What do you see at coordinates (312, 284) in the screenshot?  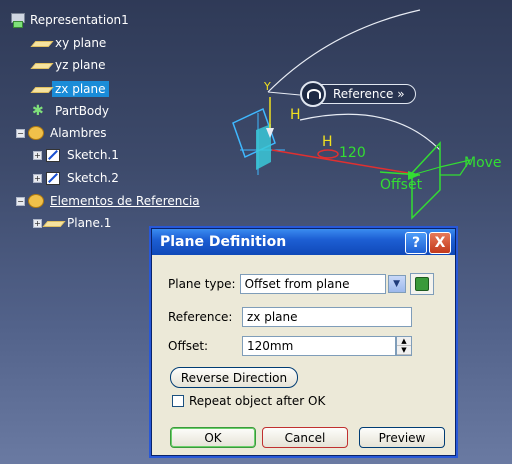 I see `plane-type-select: Offset from plane` at bounding box center [312, 284].